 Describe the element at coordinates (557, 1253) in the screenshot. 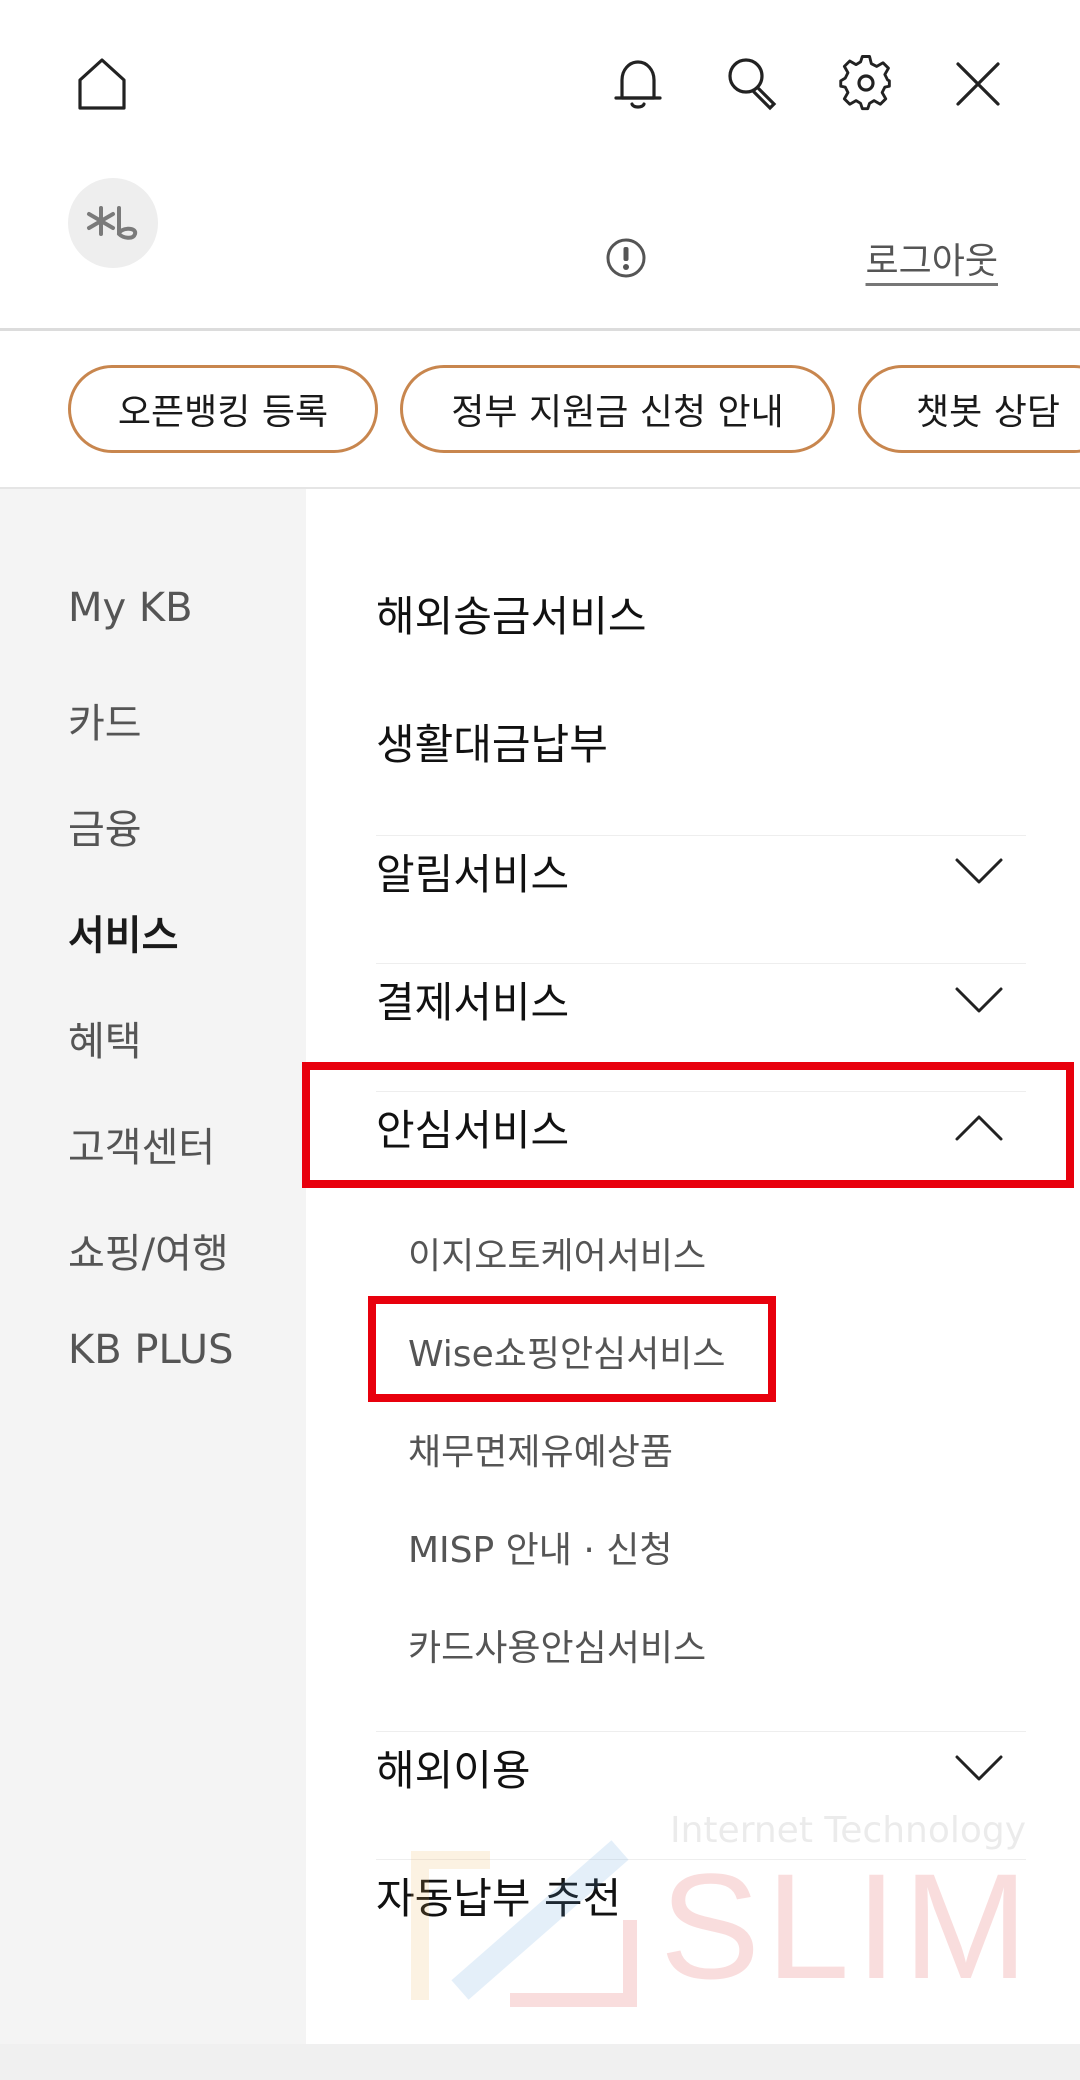

I see `sub-item-easy-auto-care: 이지오토케어서비스` at that location.